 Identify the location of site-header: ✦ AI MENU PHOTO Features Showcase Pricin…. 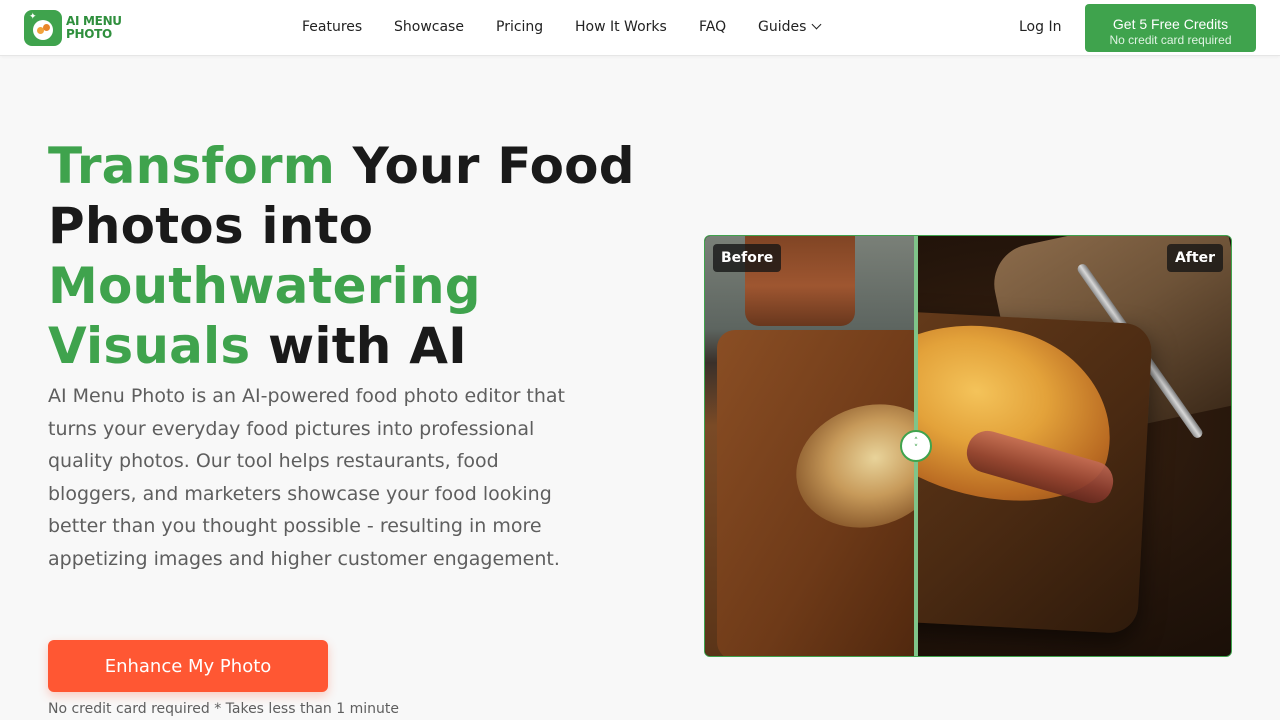
(640, 28).